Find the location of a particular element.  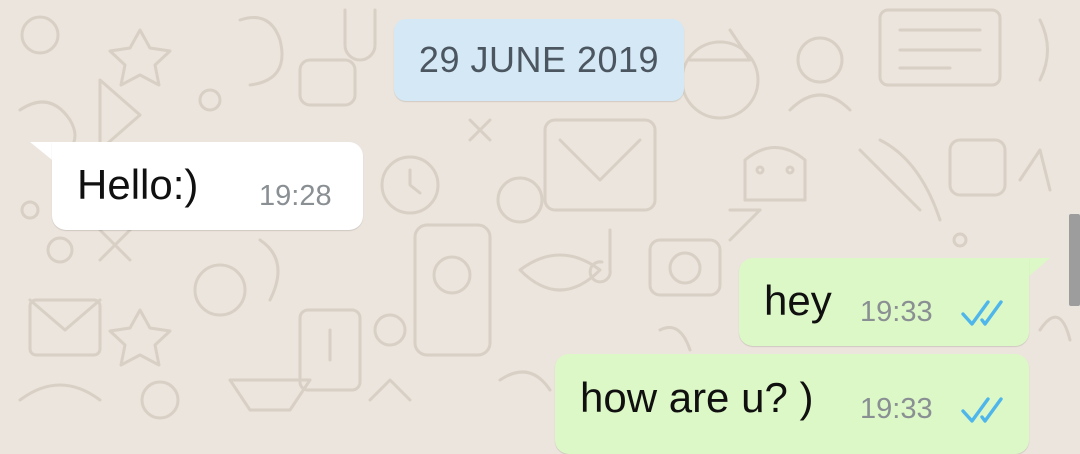

date-divider-label: 29 JUNE 2019 is located at coordinates (539, 59).